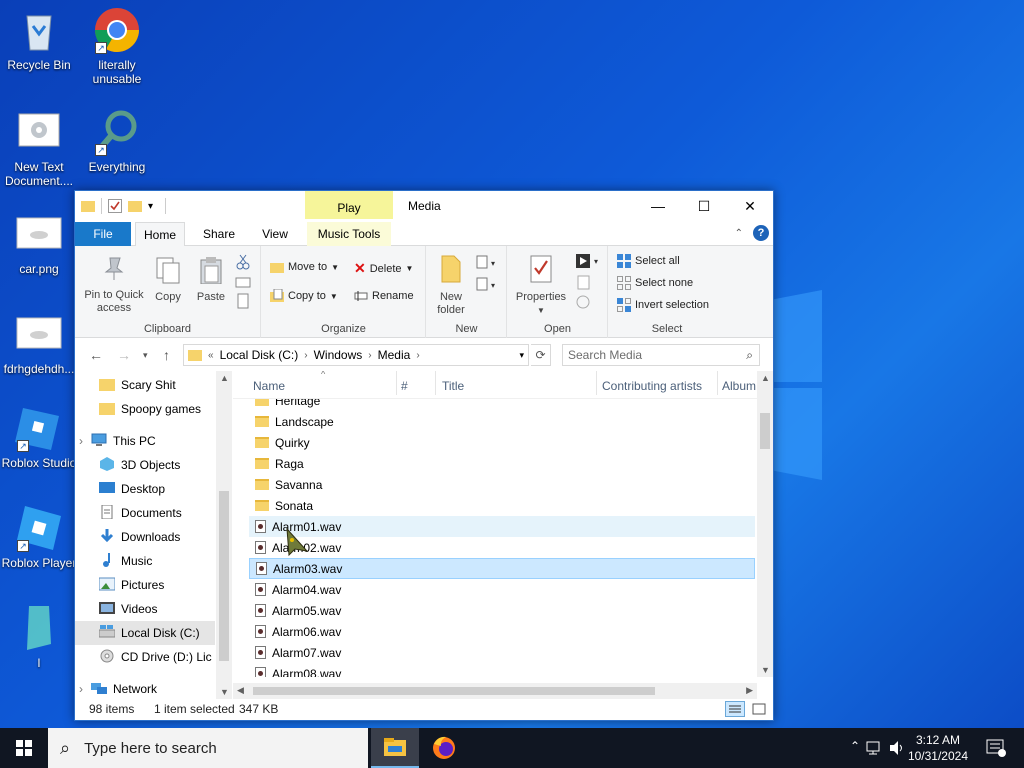 The width and height of the screenshot is (1024, 768). I want to click on nav-item: › This PC, so click(145, 441).